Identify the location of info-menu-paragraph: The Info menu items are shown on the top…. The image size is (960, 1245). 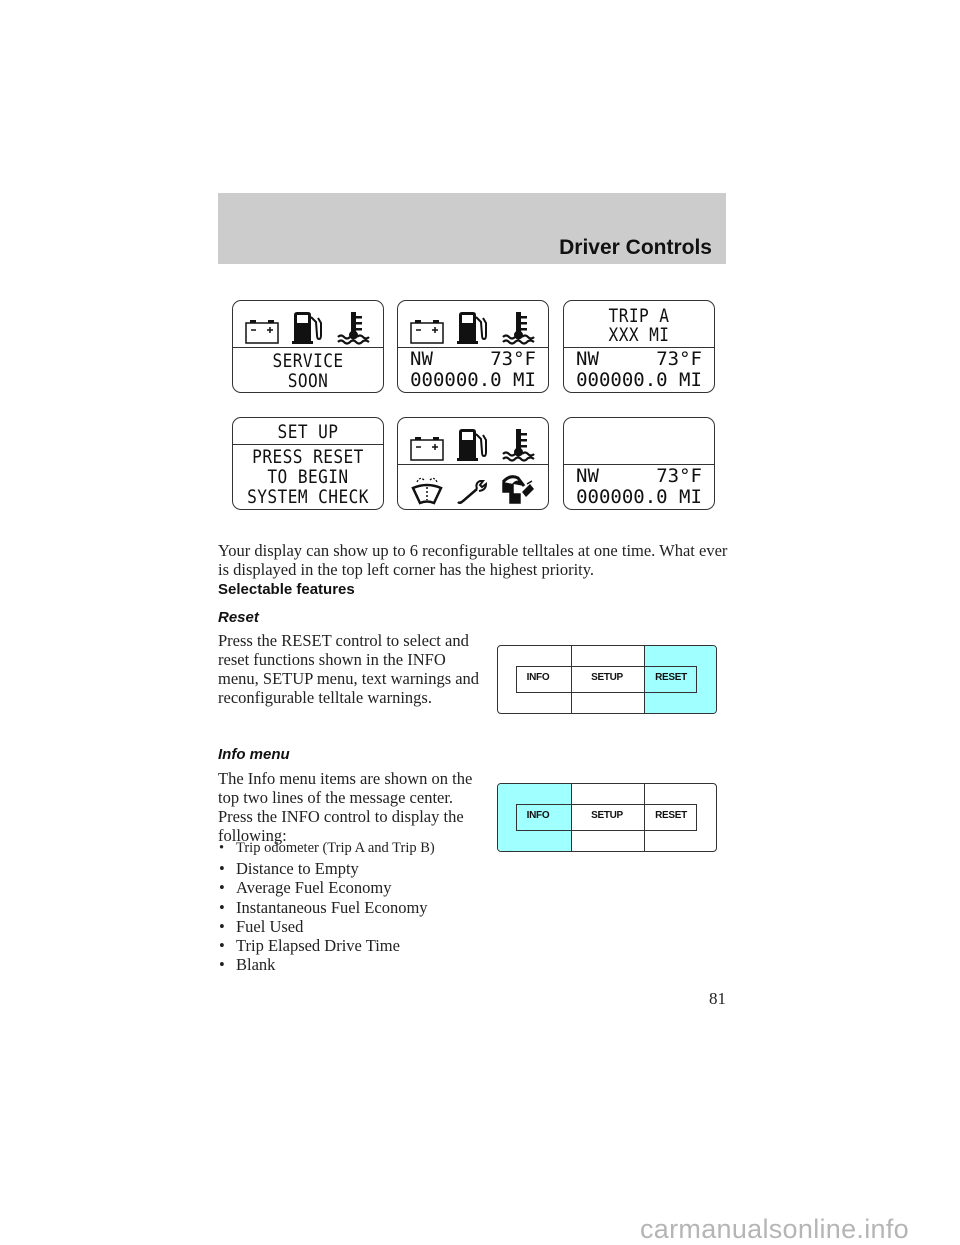
(345, 807).